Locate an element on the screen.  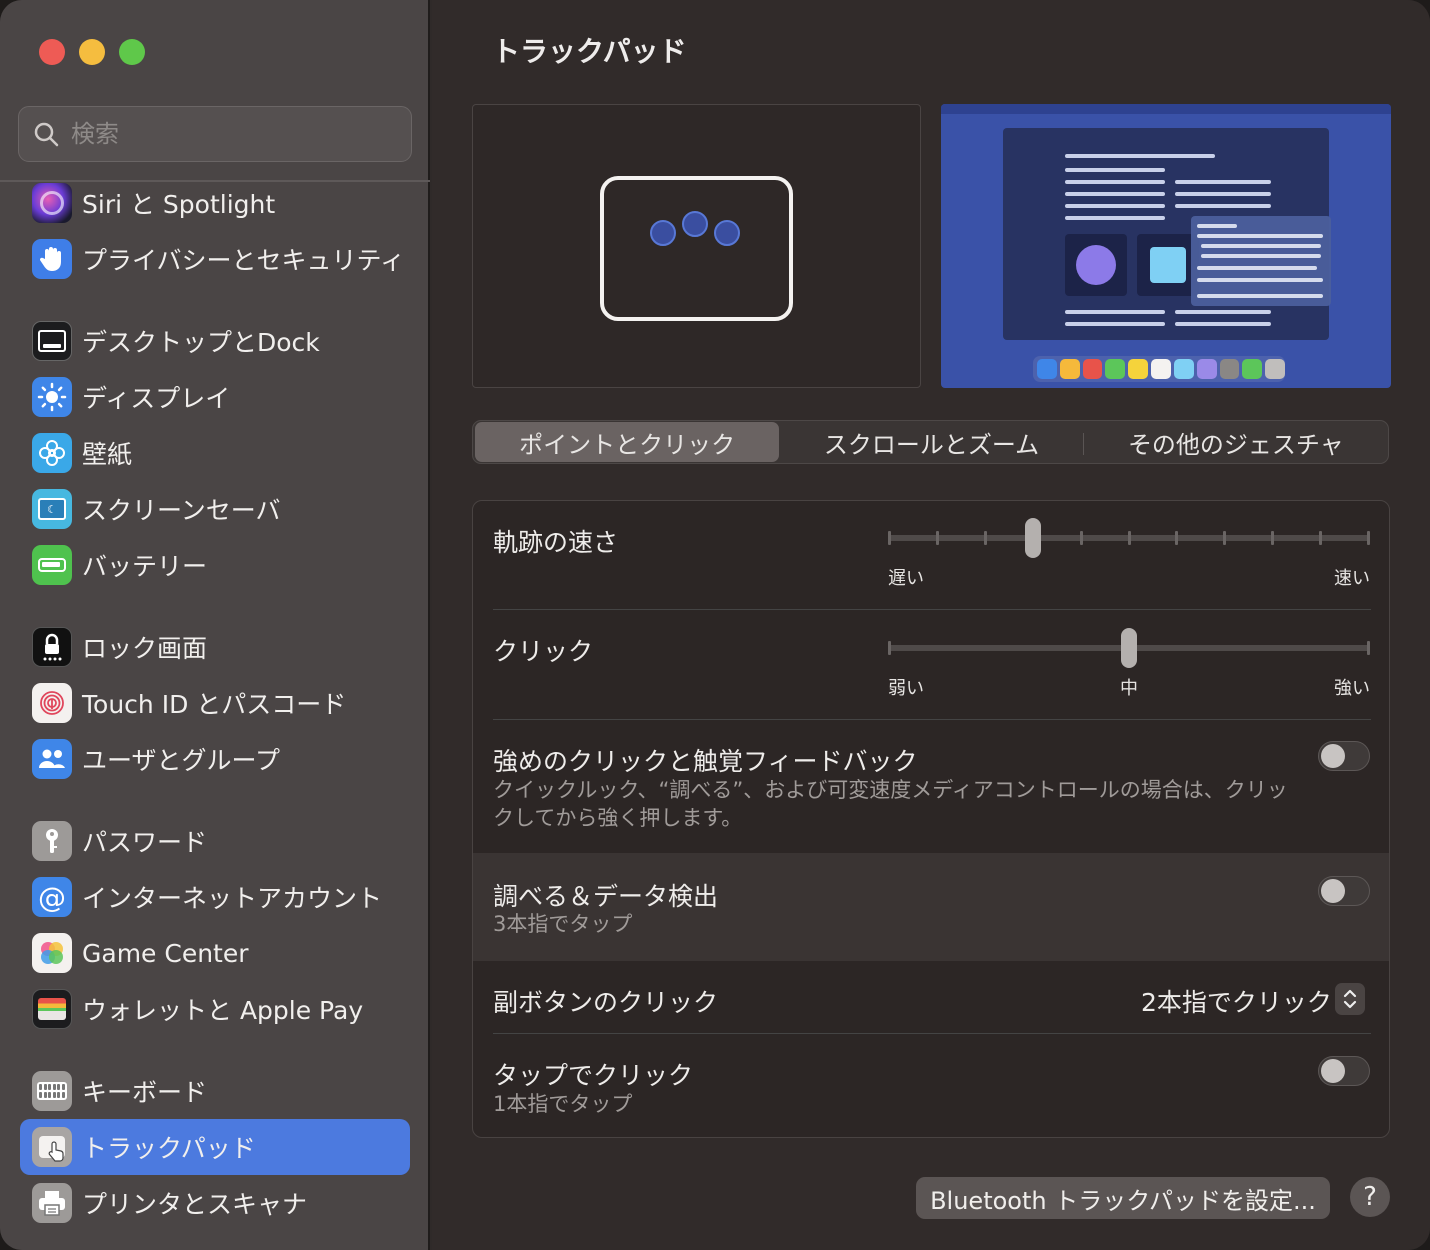
sidebar-item-printers: プリンタとスキャナ is located at coordinates (215, 1203).